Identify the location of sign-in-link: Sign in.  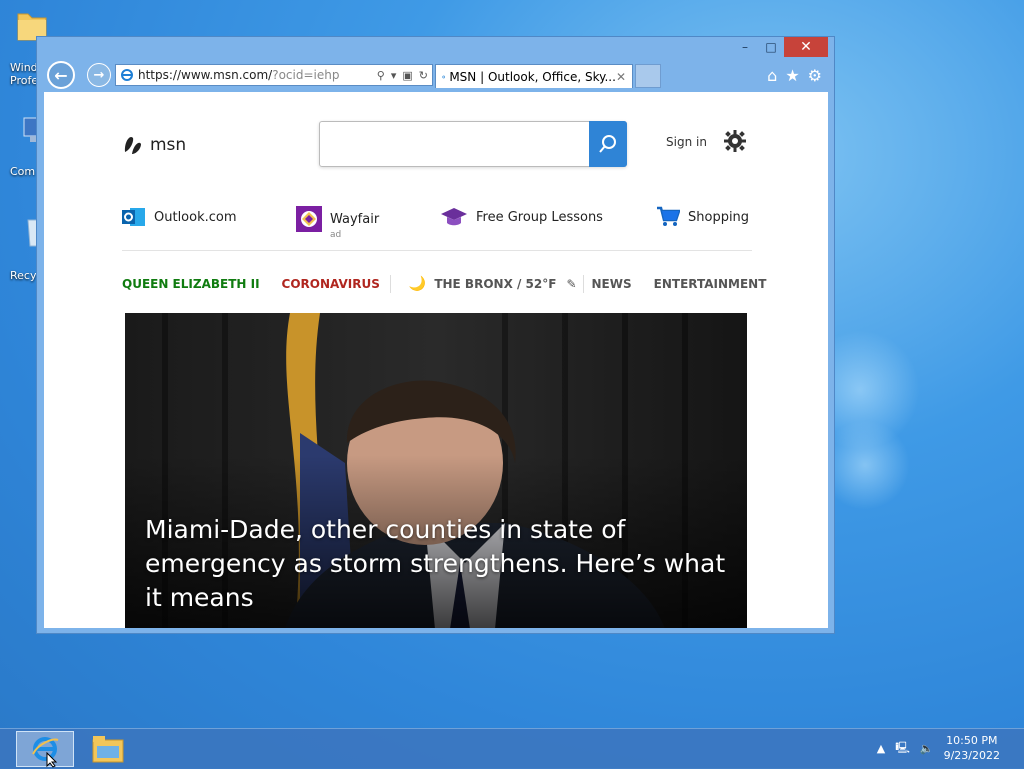
(686, 142).